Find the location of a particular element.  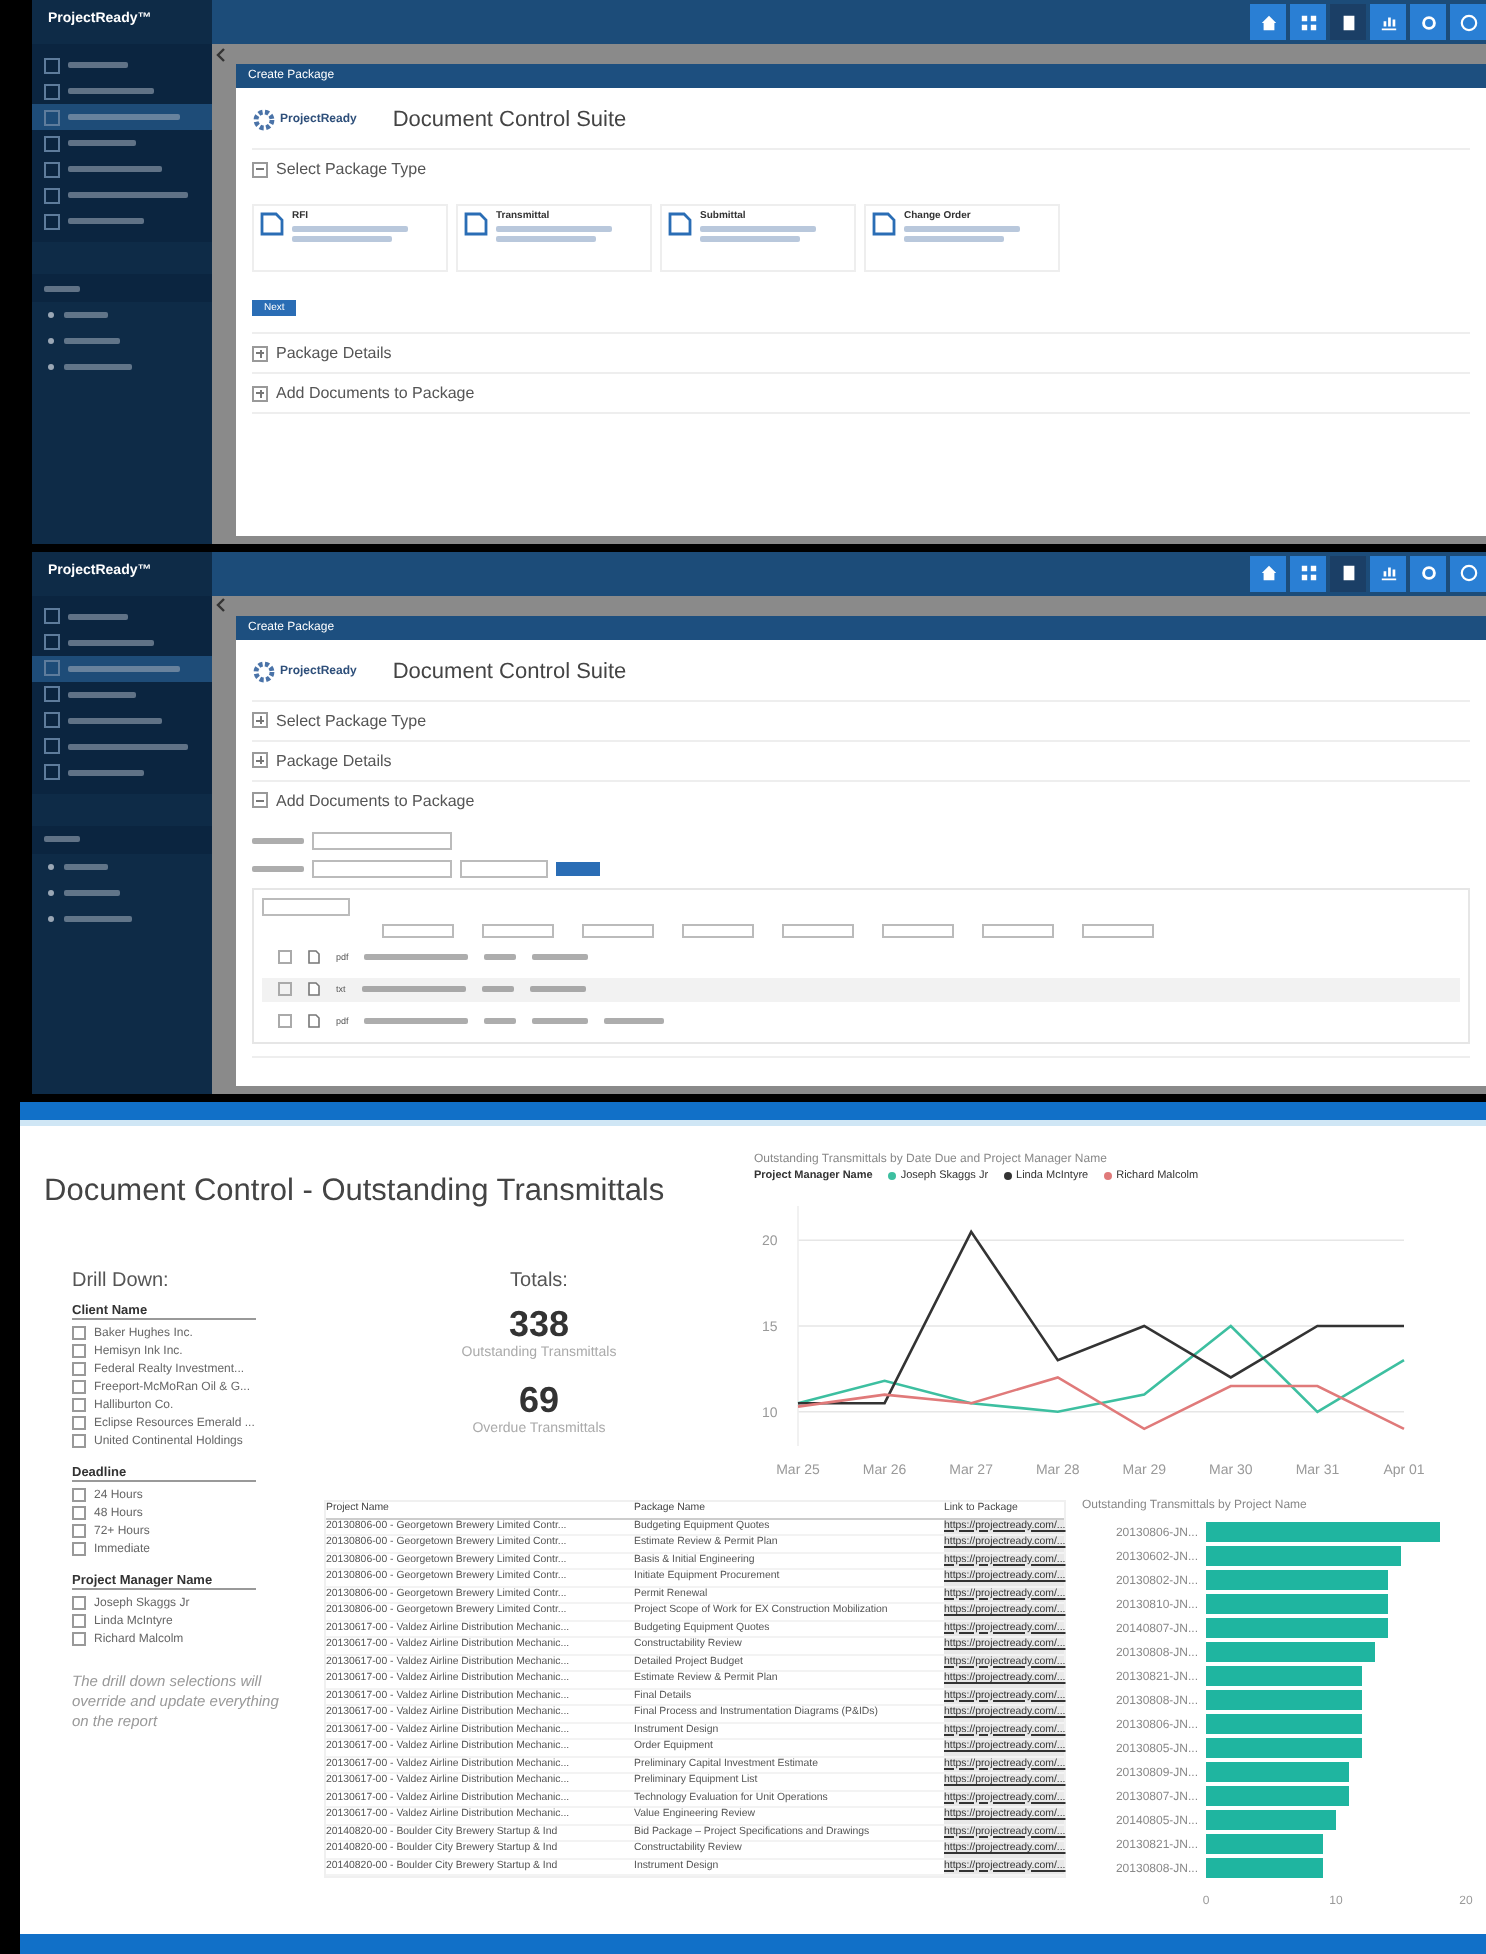

filter-field is located at coordinates (306, 906).